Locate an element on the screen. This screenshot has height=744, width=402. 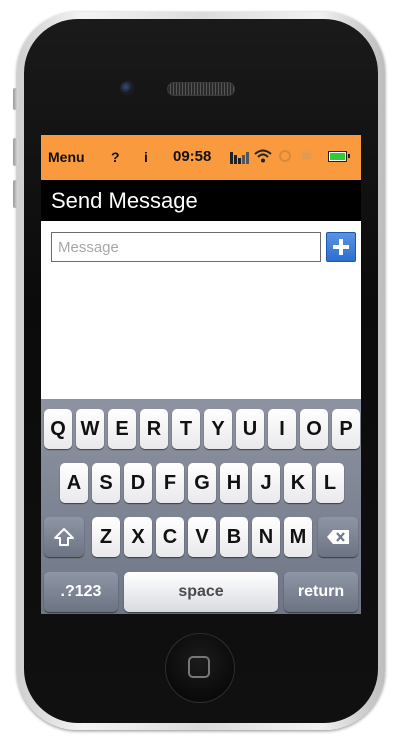
home-button is located at coordinates (200, 668).